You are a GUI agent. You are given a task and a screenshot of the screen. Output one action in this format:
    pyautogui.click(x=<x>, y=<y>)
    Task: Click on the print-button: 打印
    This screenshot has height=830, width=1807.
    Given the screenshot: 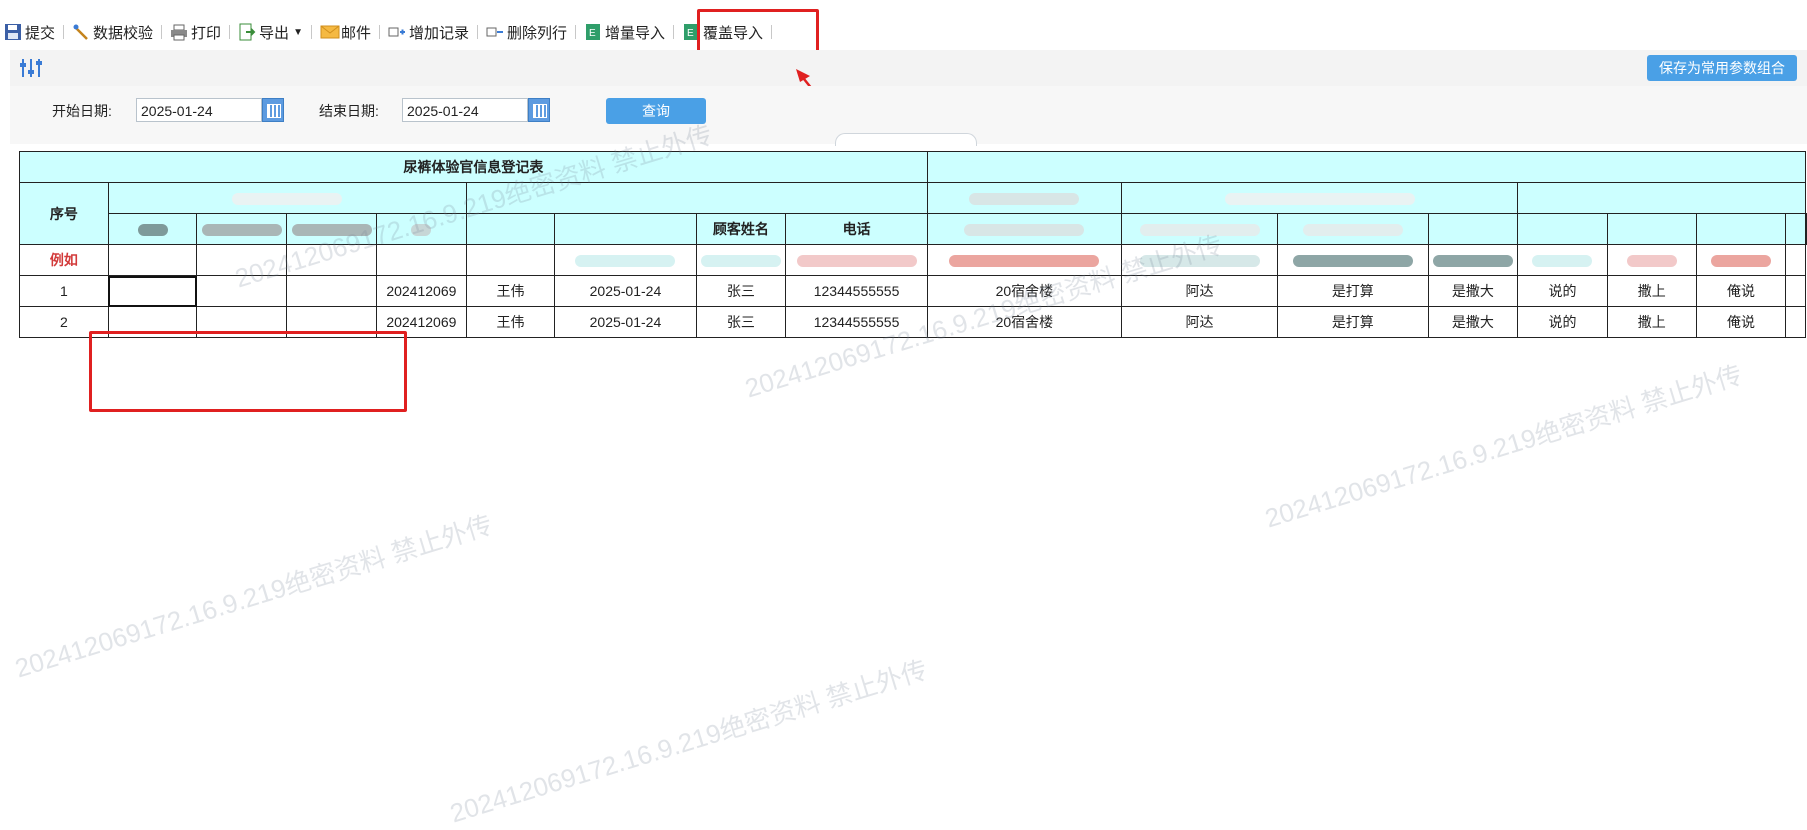 What is the action you would take?
    pyautogui.click(x=195, y=32)
    